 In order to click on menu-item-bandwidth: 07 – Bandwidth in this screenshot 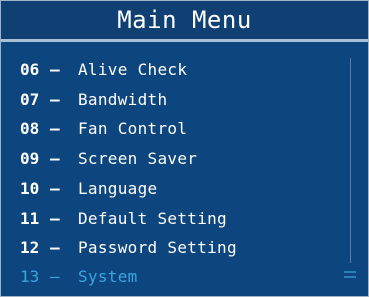, I will do `click(93, 99)`.